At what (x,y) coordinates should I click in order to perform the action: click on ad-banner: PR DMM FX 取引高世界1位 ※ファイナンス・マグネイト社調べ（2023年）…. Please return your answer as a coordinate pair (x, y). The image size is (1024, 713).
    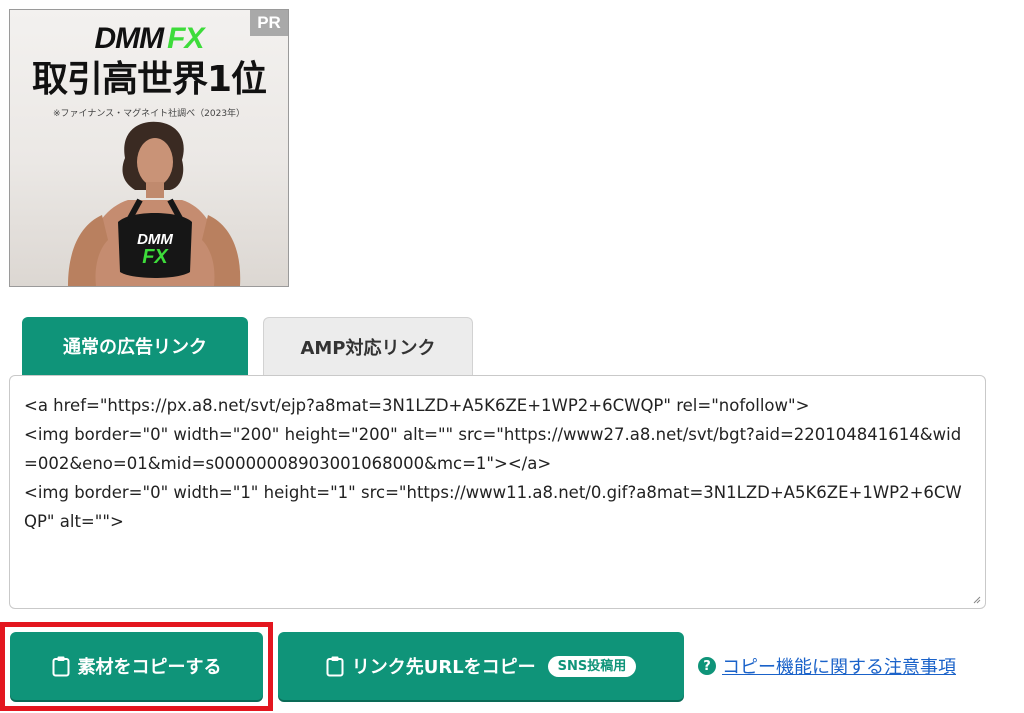
    Looking at the image, I should click on (149, 148).